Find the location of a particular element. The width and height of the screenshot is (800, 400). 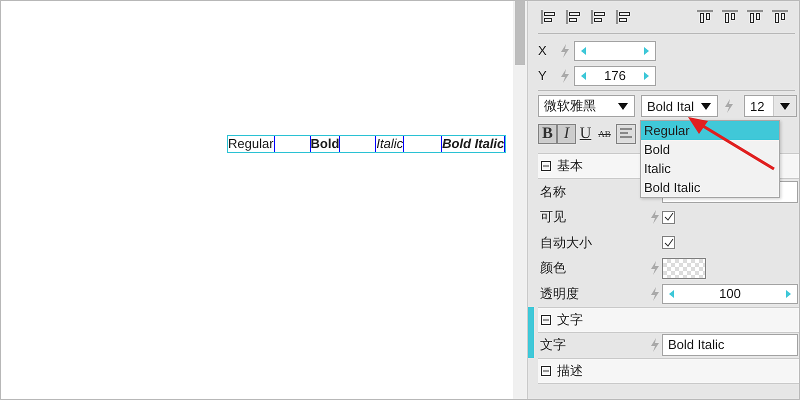

color-swatch is located at coordinates (684, 268).